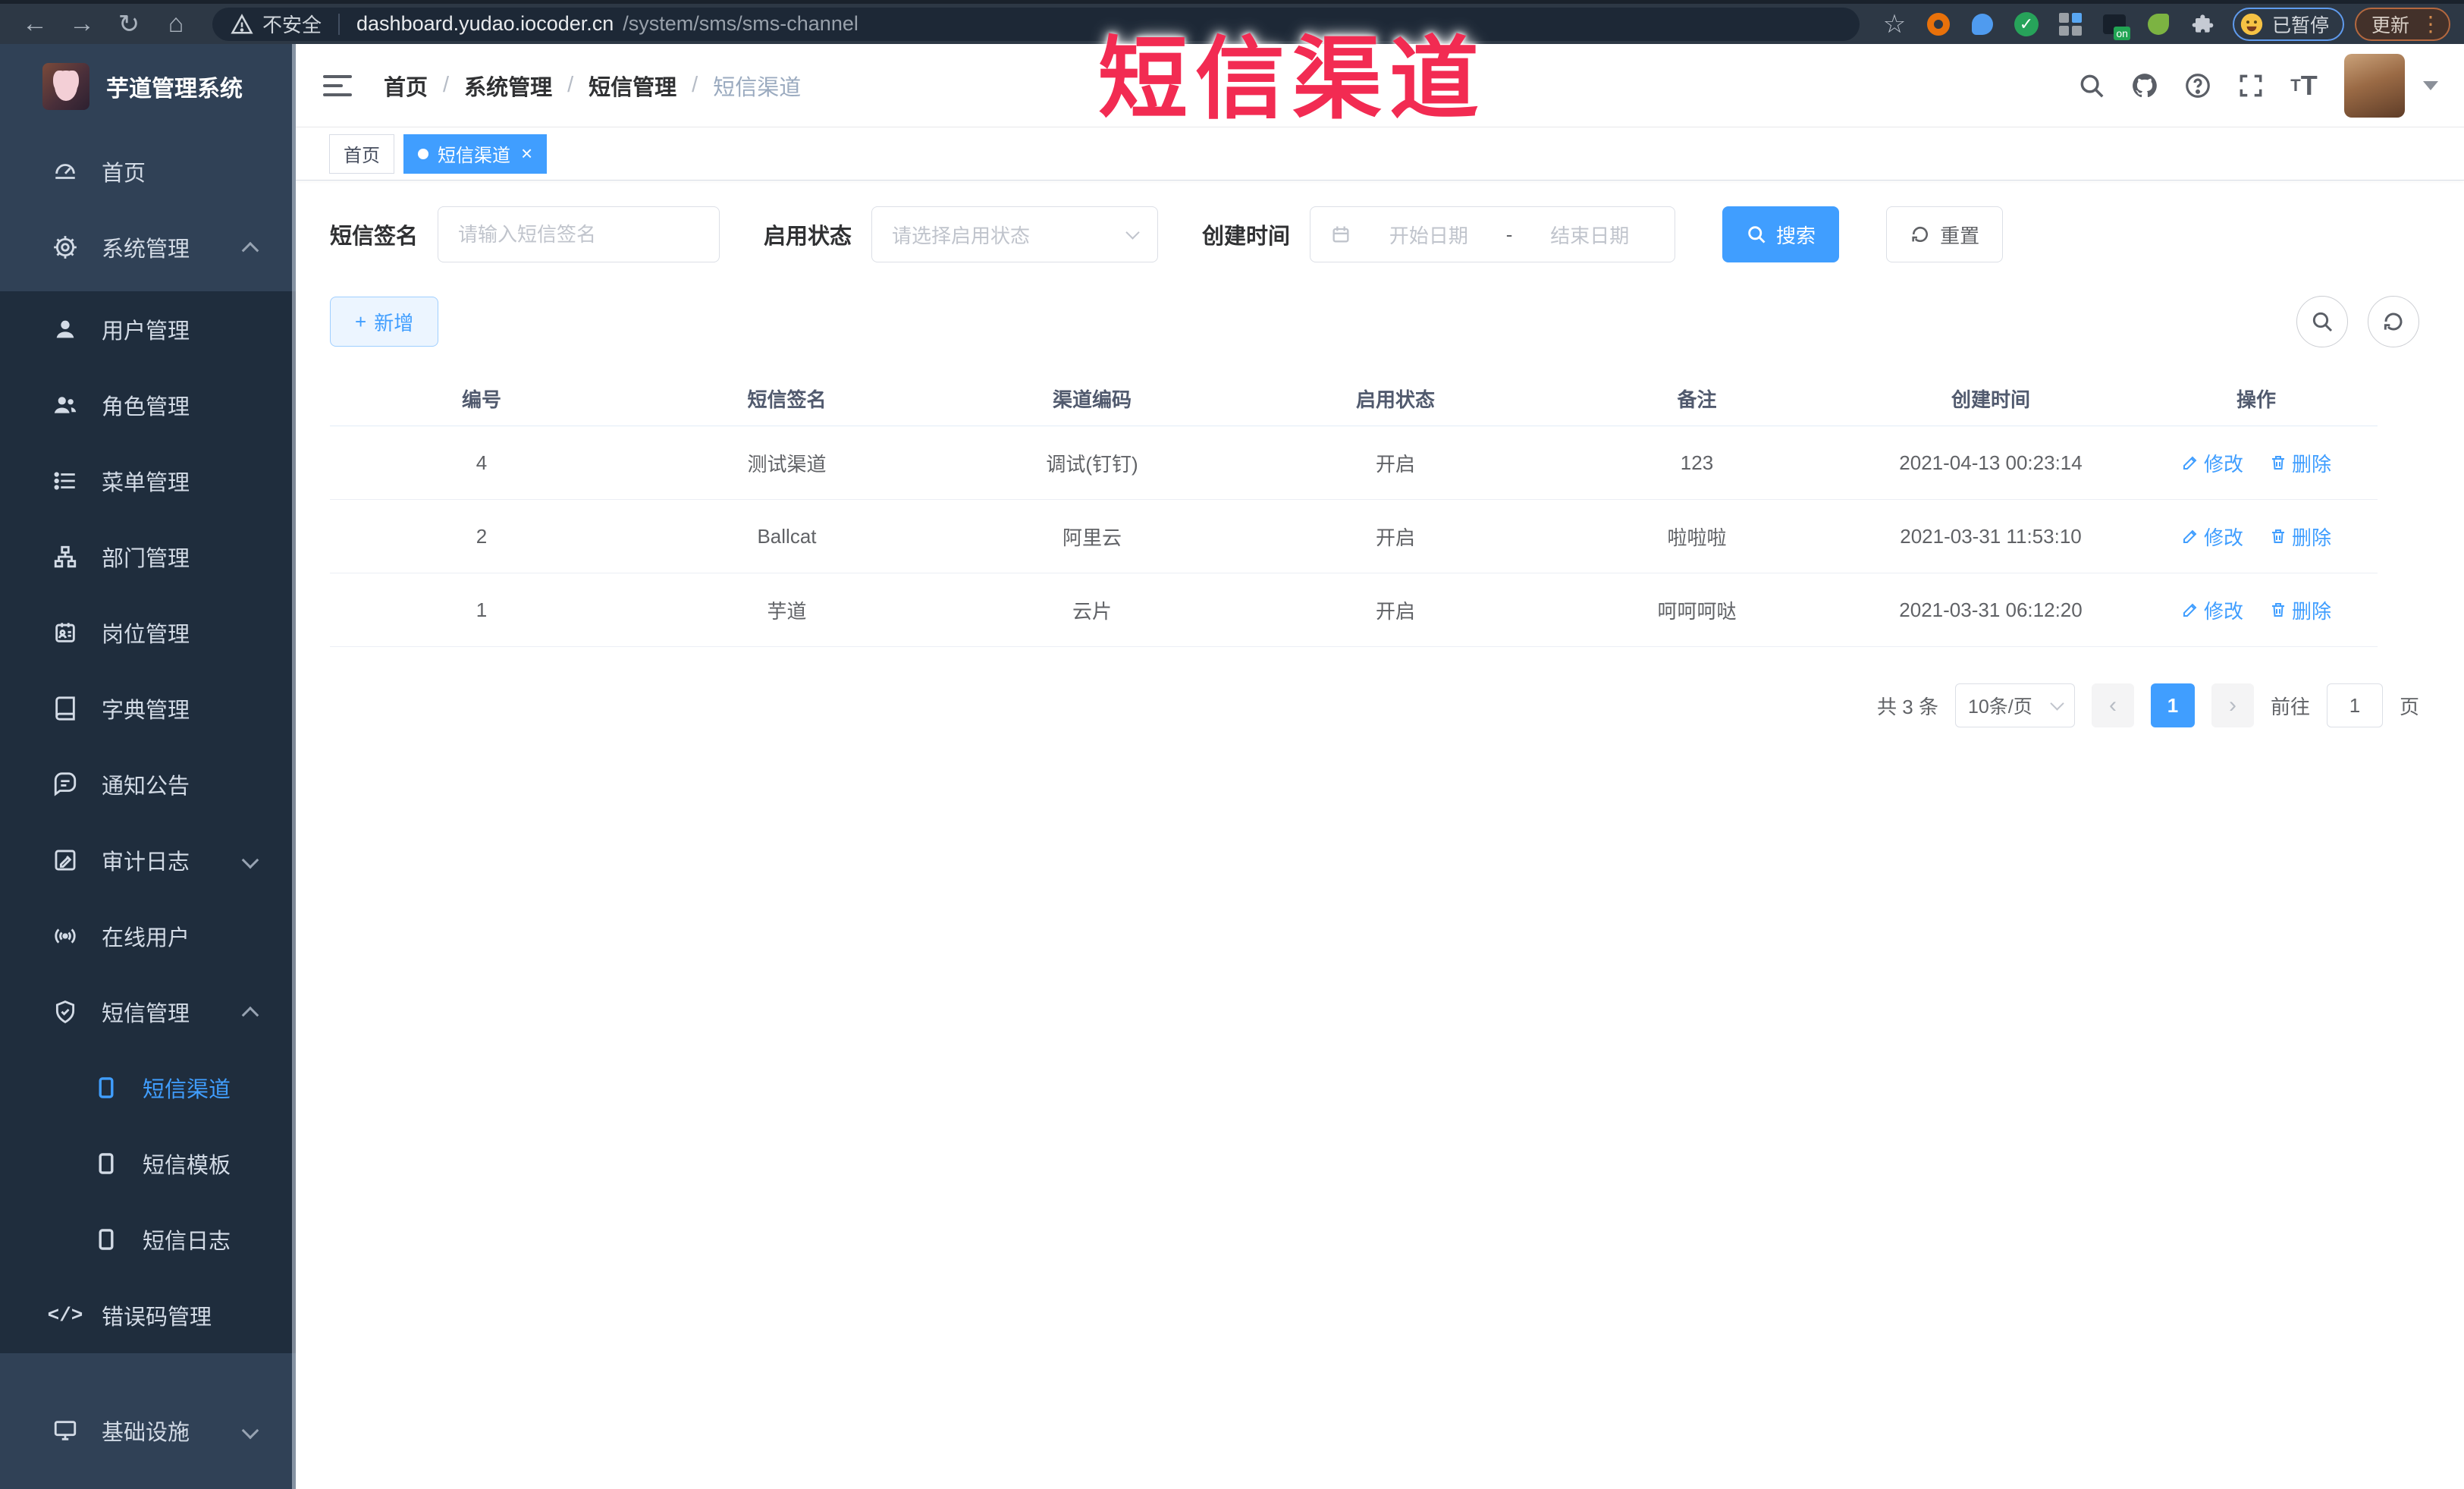 The width and height of the screenshot is (2464, 1489). What do you see at coordinates (35, 24) in the screenshot?
I see `browser-back-icon: ←` at bounding box center [35, 24].